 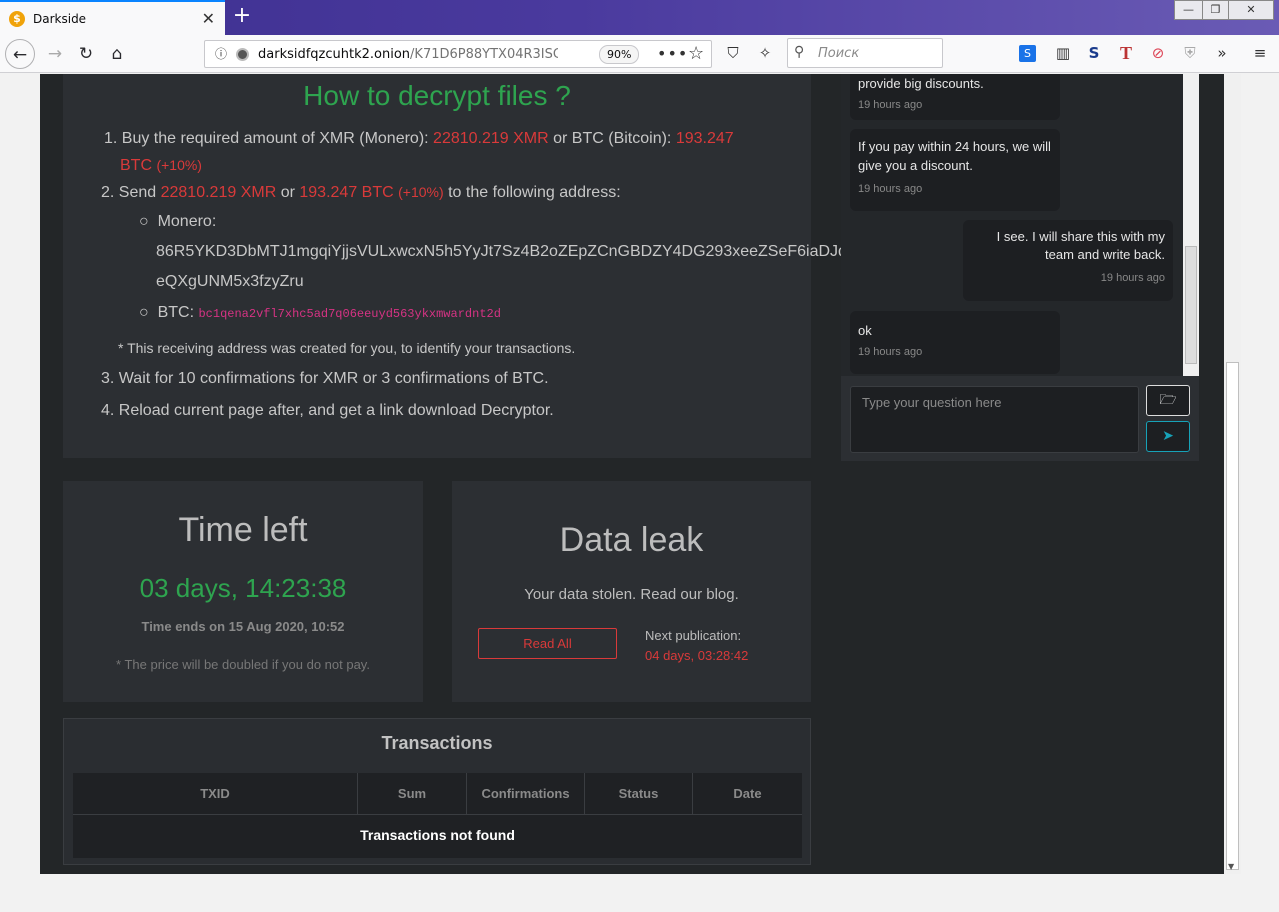 I want to click on browser-tab: $ Darkside ✕, so click(x=112, y=17).